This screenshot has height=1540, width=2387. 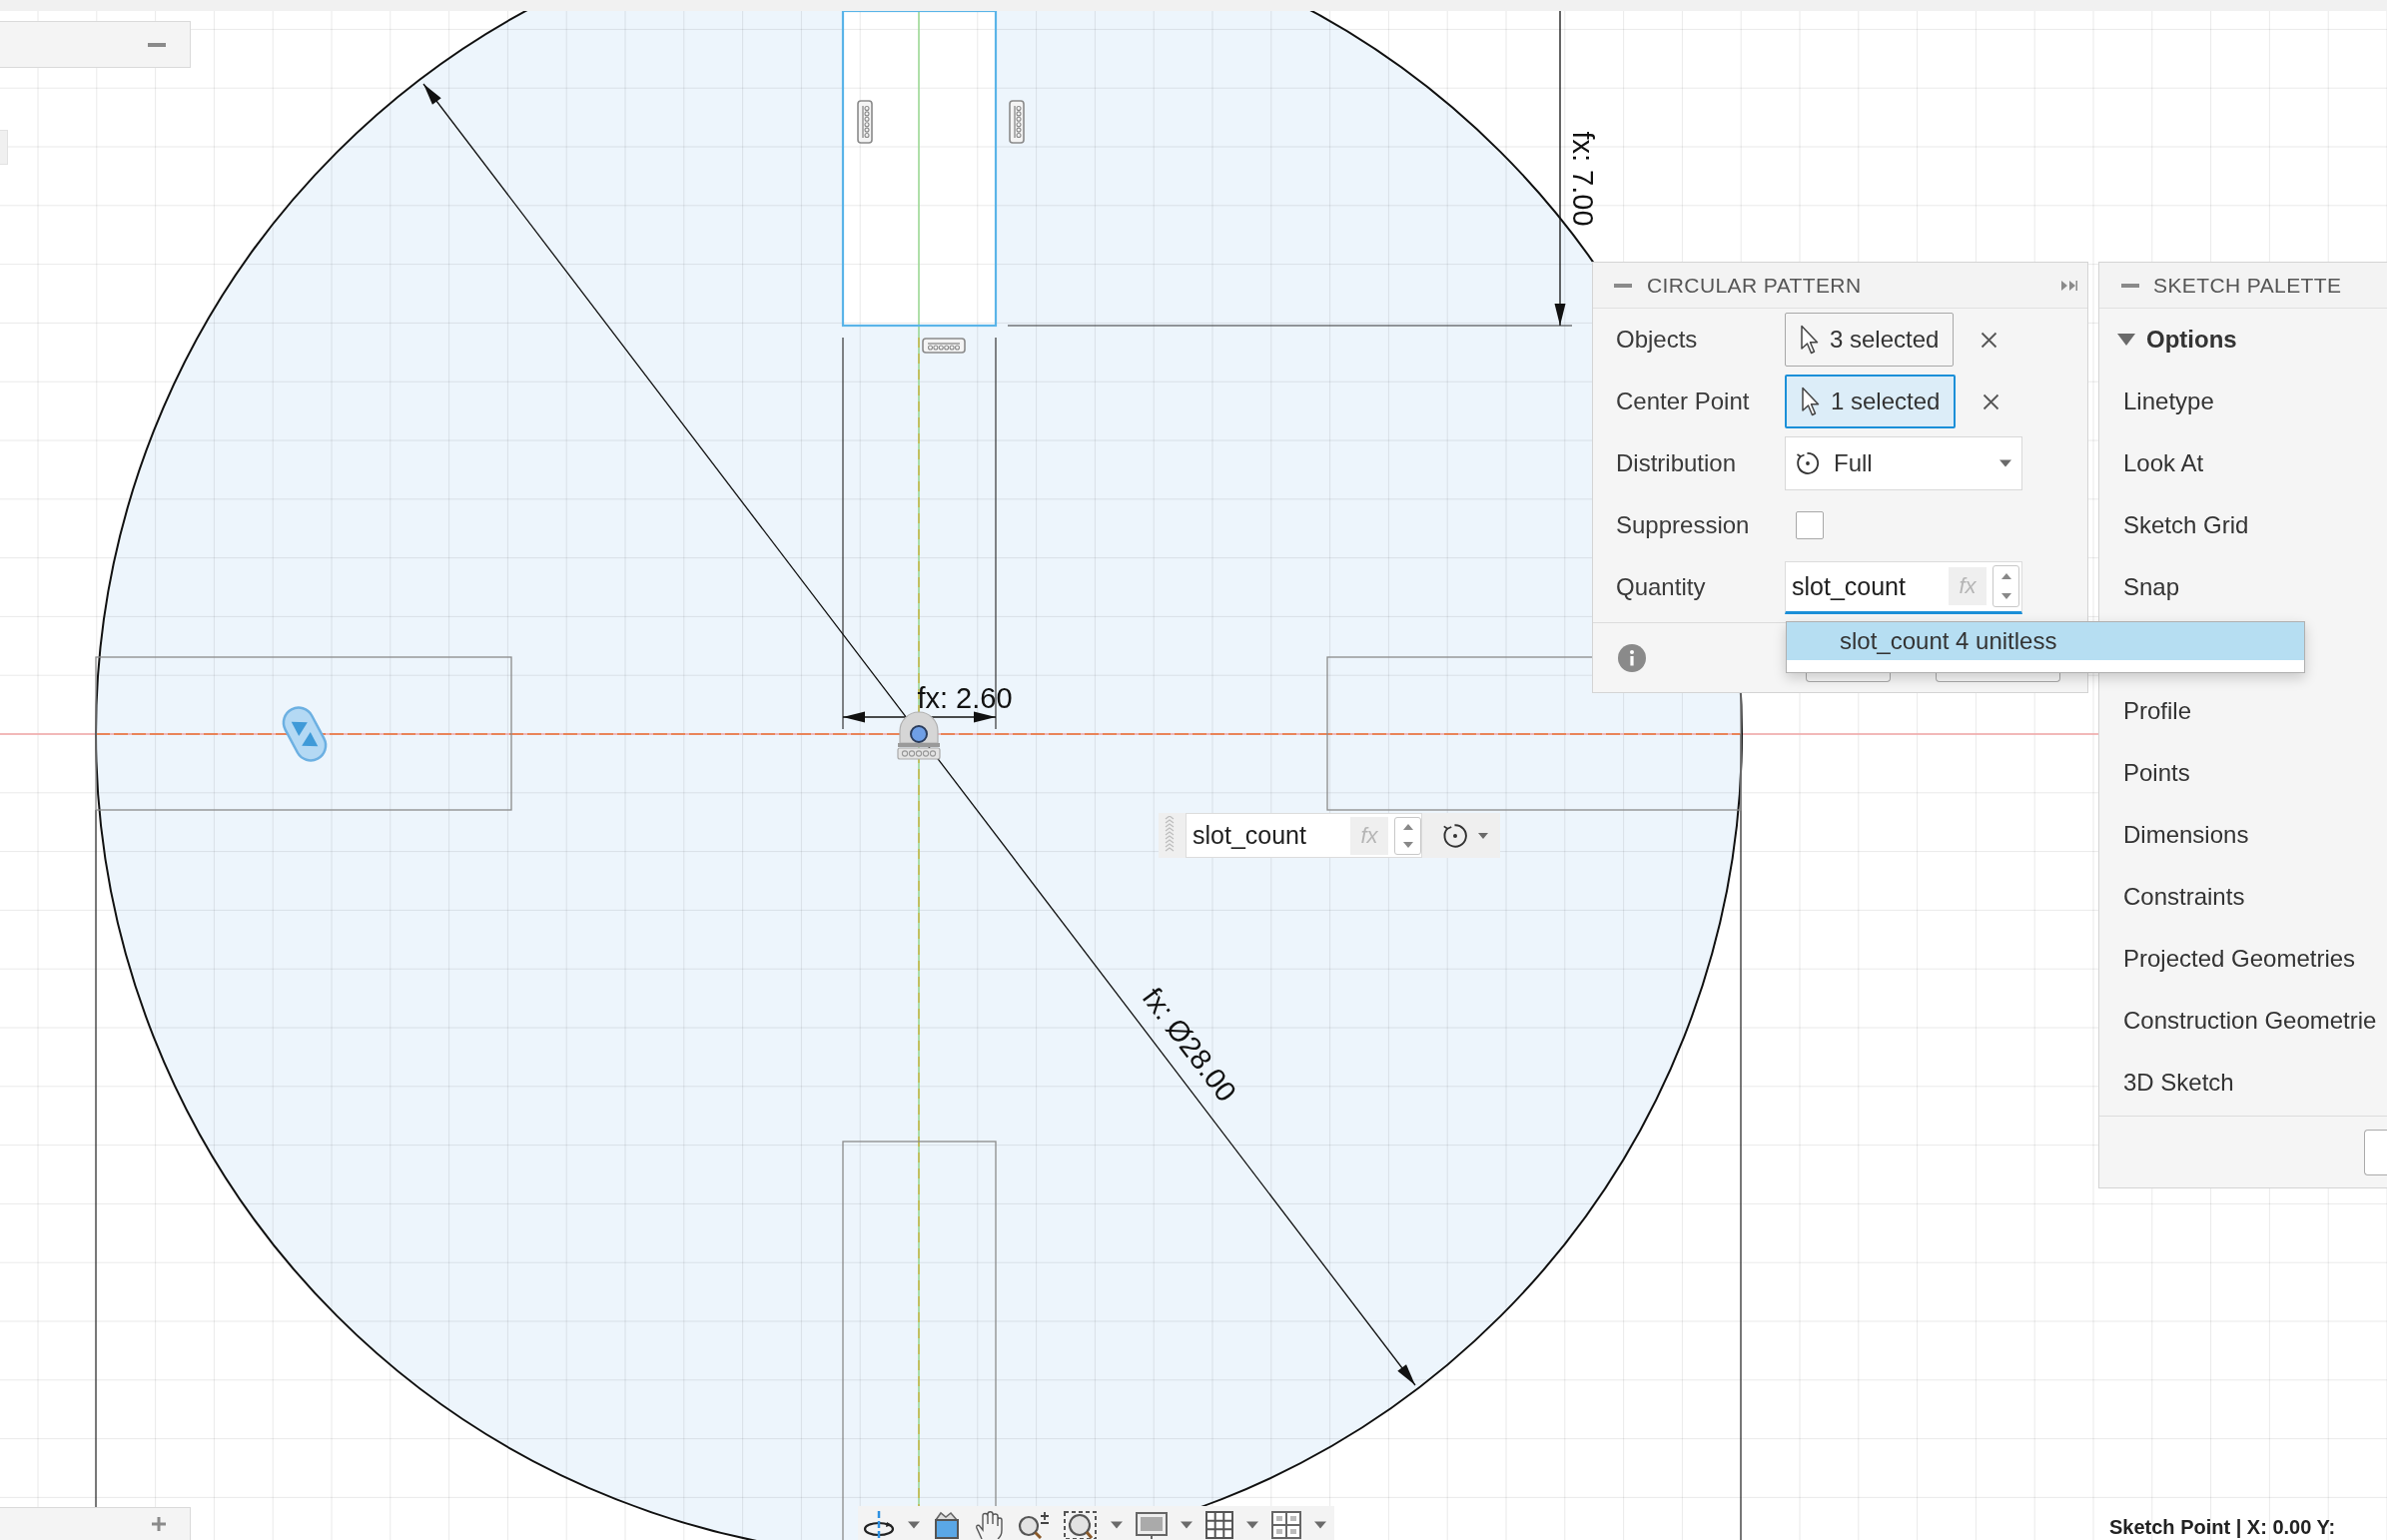 I want to click on panel-title: CIRCULAR PATTERN, so click(x=1754, y=285).